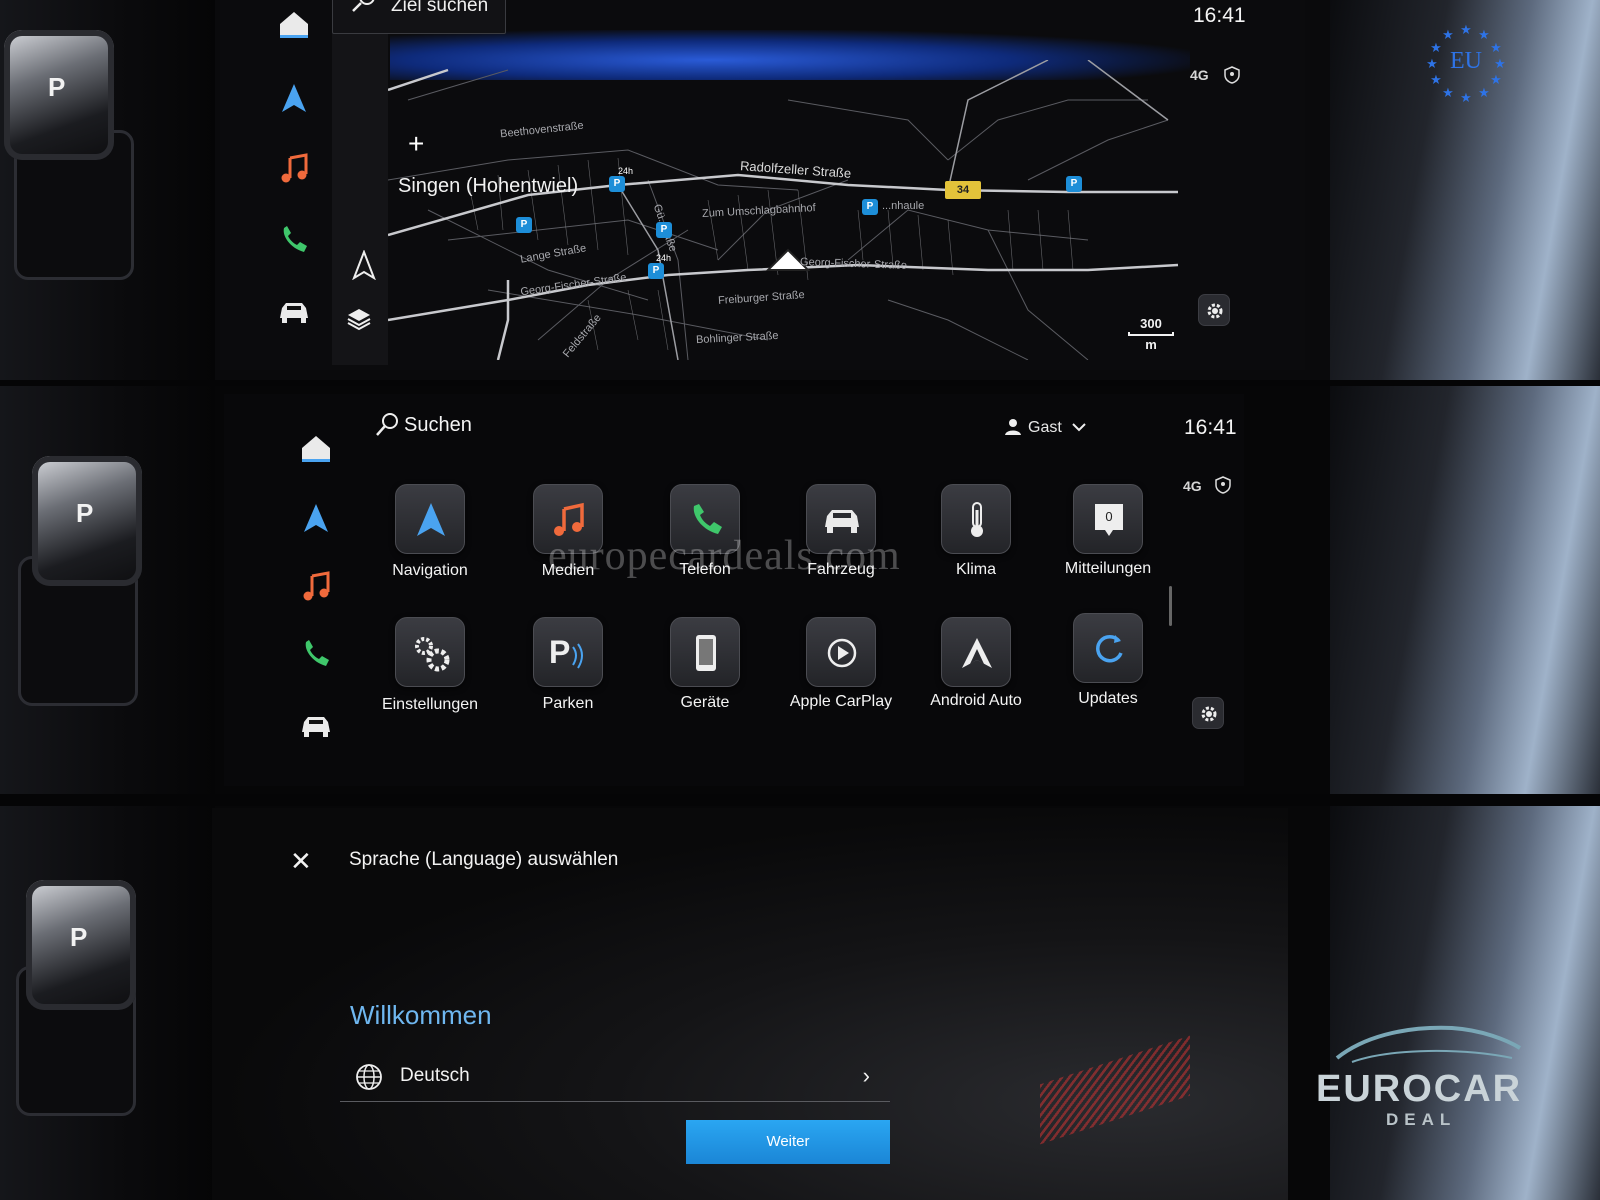 This screenshot has height=1200, width=1600. Describe the element at coordinates (1079, 427) in the screenshot. I see `chevron-down-icon` at that location.